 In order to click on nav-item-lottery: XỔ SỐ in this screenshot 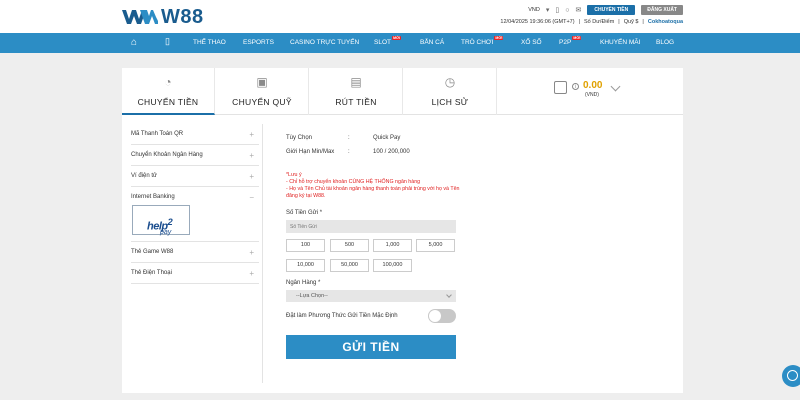, I will do `click(531, 42)`.